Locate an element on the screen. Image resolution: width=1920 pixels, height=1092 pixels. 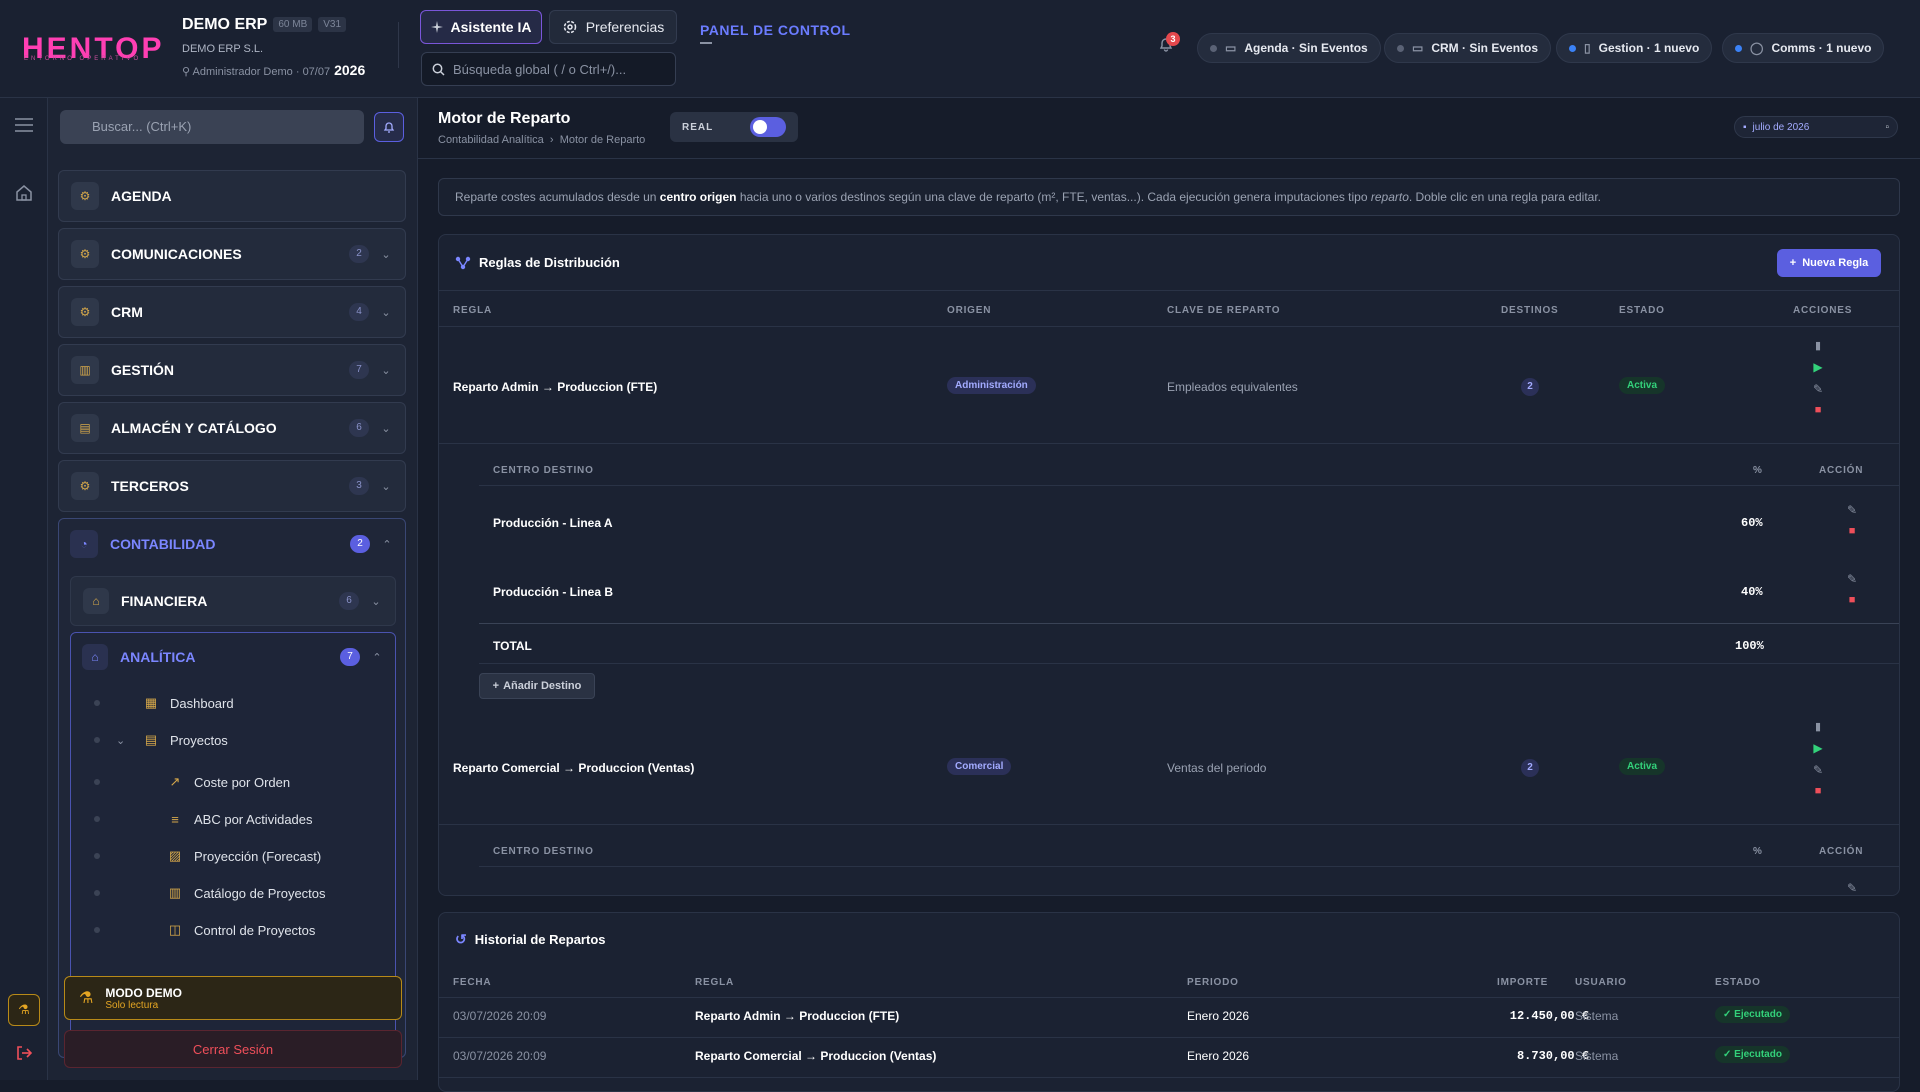
real-mode-toggle: REAL is located at coordinates (734, 127).